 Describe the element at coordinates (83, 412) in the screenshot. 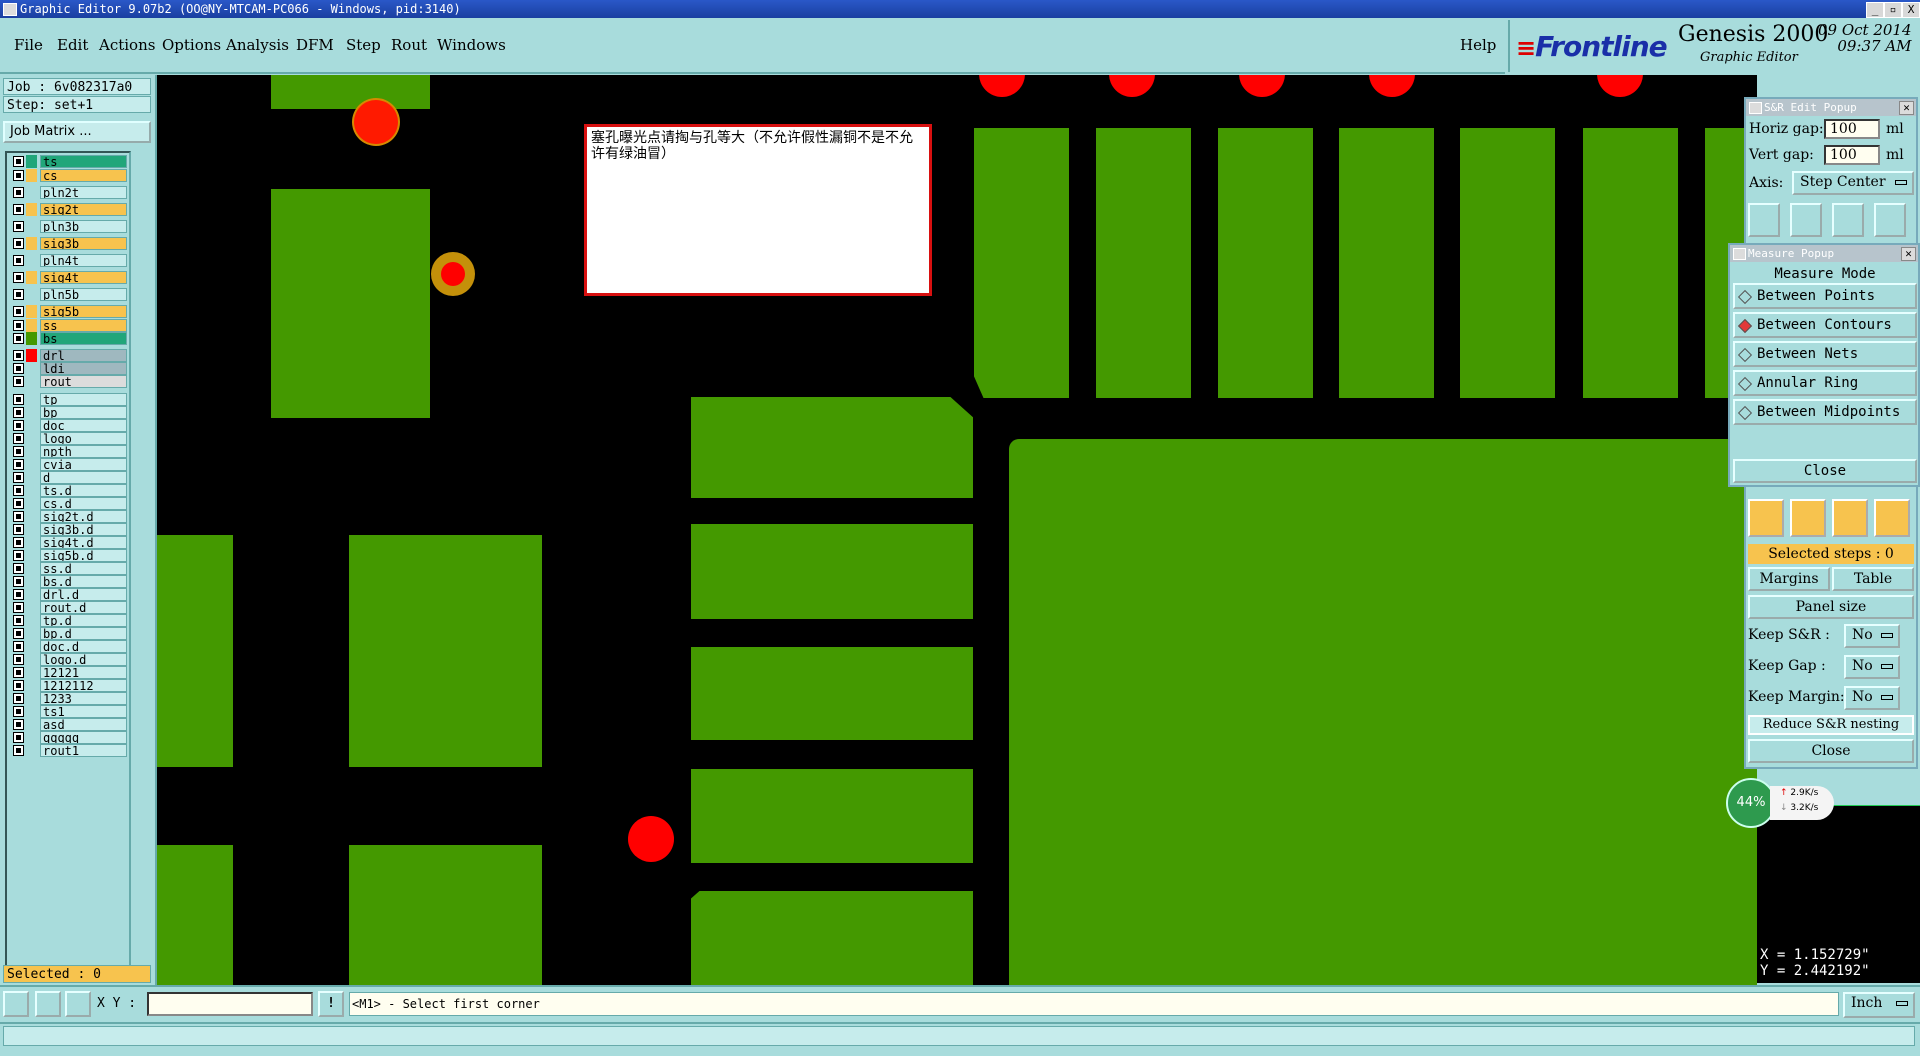

I see `layer-name: bp` at that location.